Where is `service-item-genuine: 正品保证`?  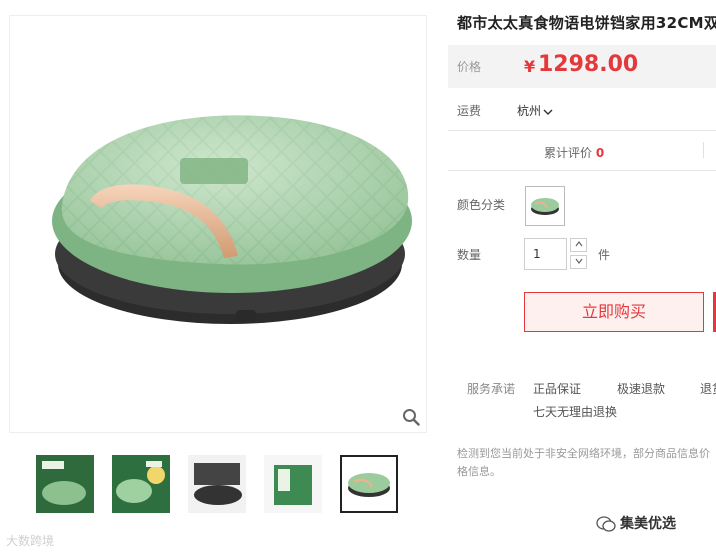
service-item-genuine: 正品保证 is located at coordinates (557, 388).